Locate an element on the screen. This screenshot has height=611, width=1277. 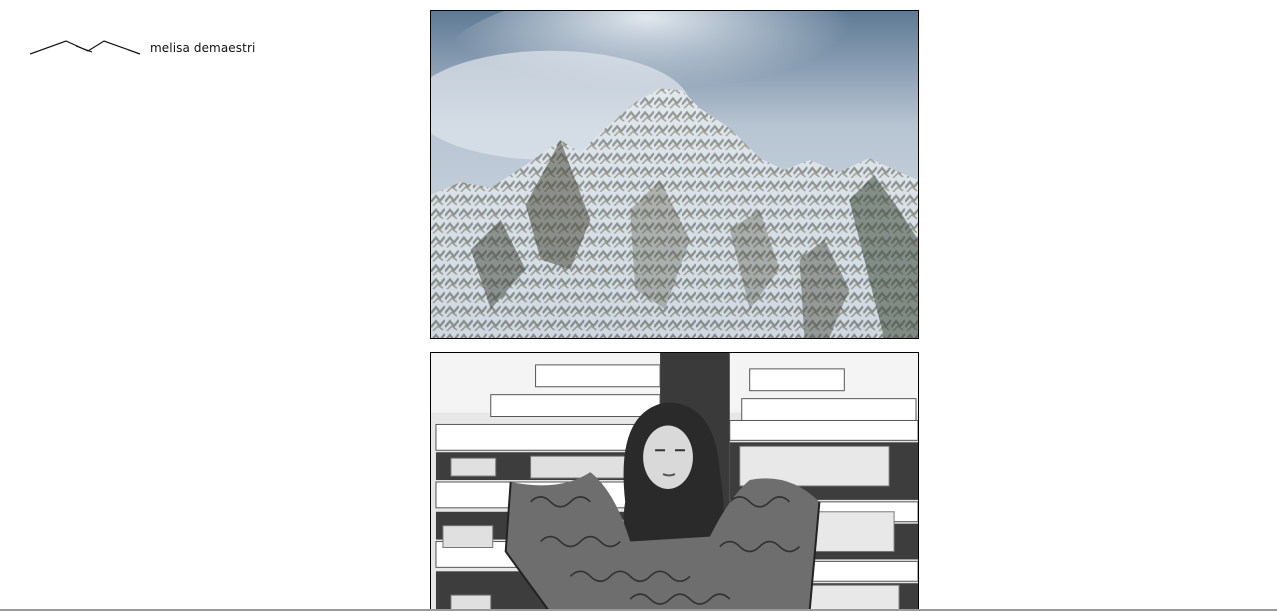
mountain-outline-logo-icon is located at coordinates (85, 47).